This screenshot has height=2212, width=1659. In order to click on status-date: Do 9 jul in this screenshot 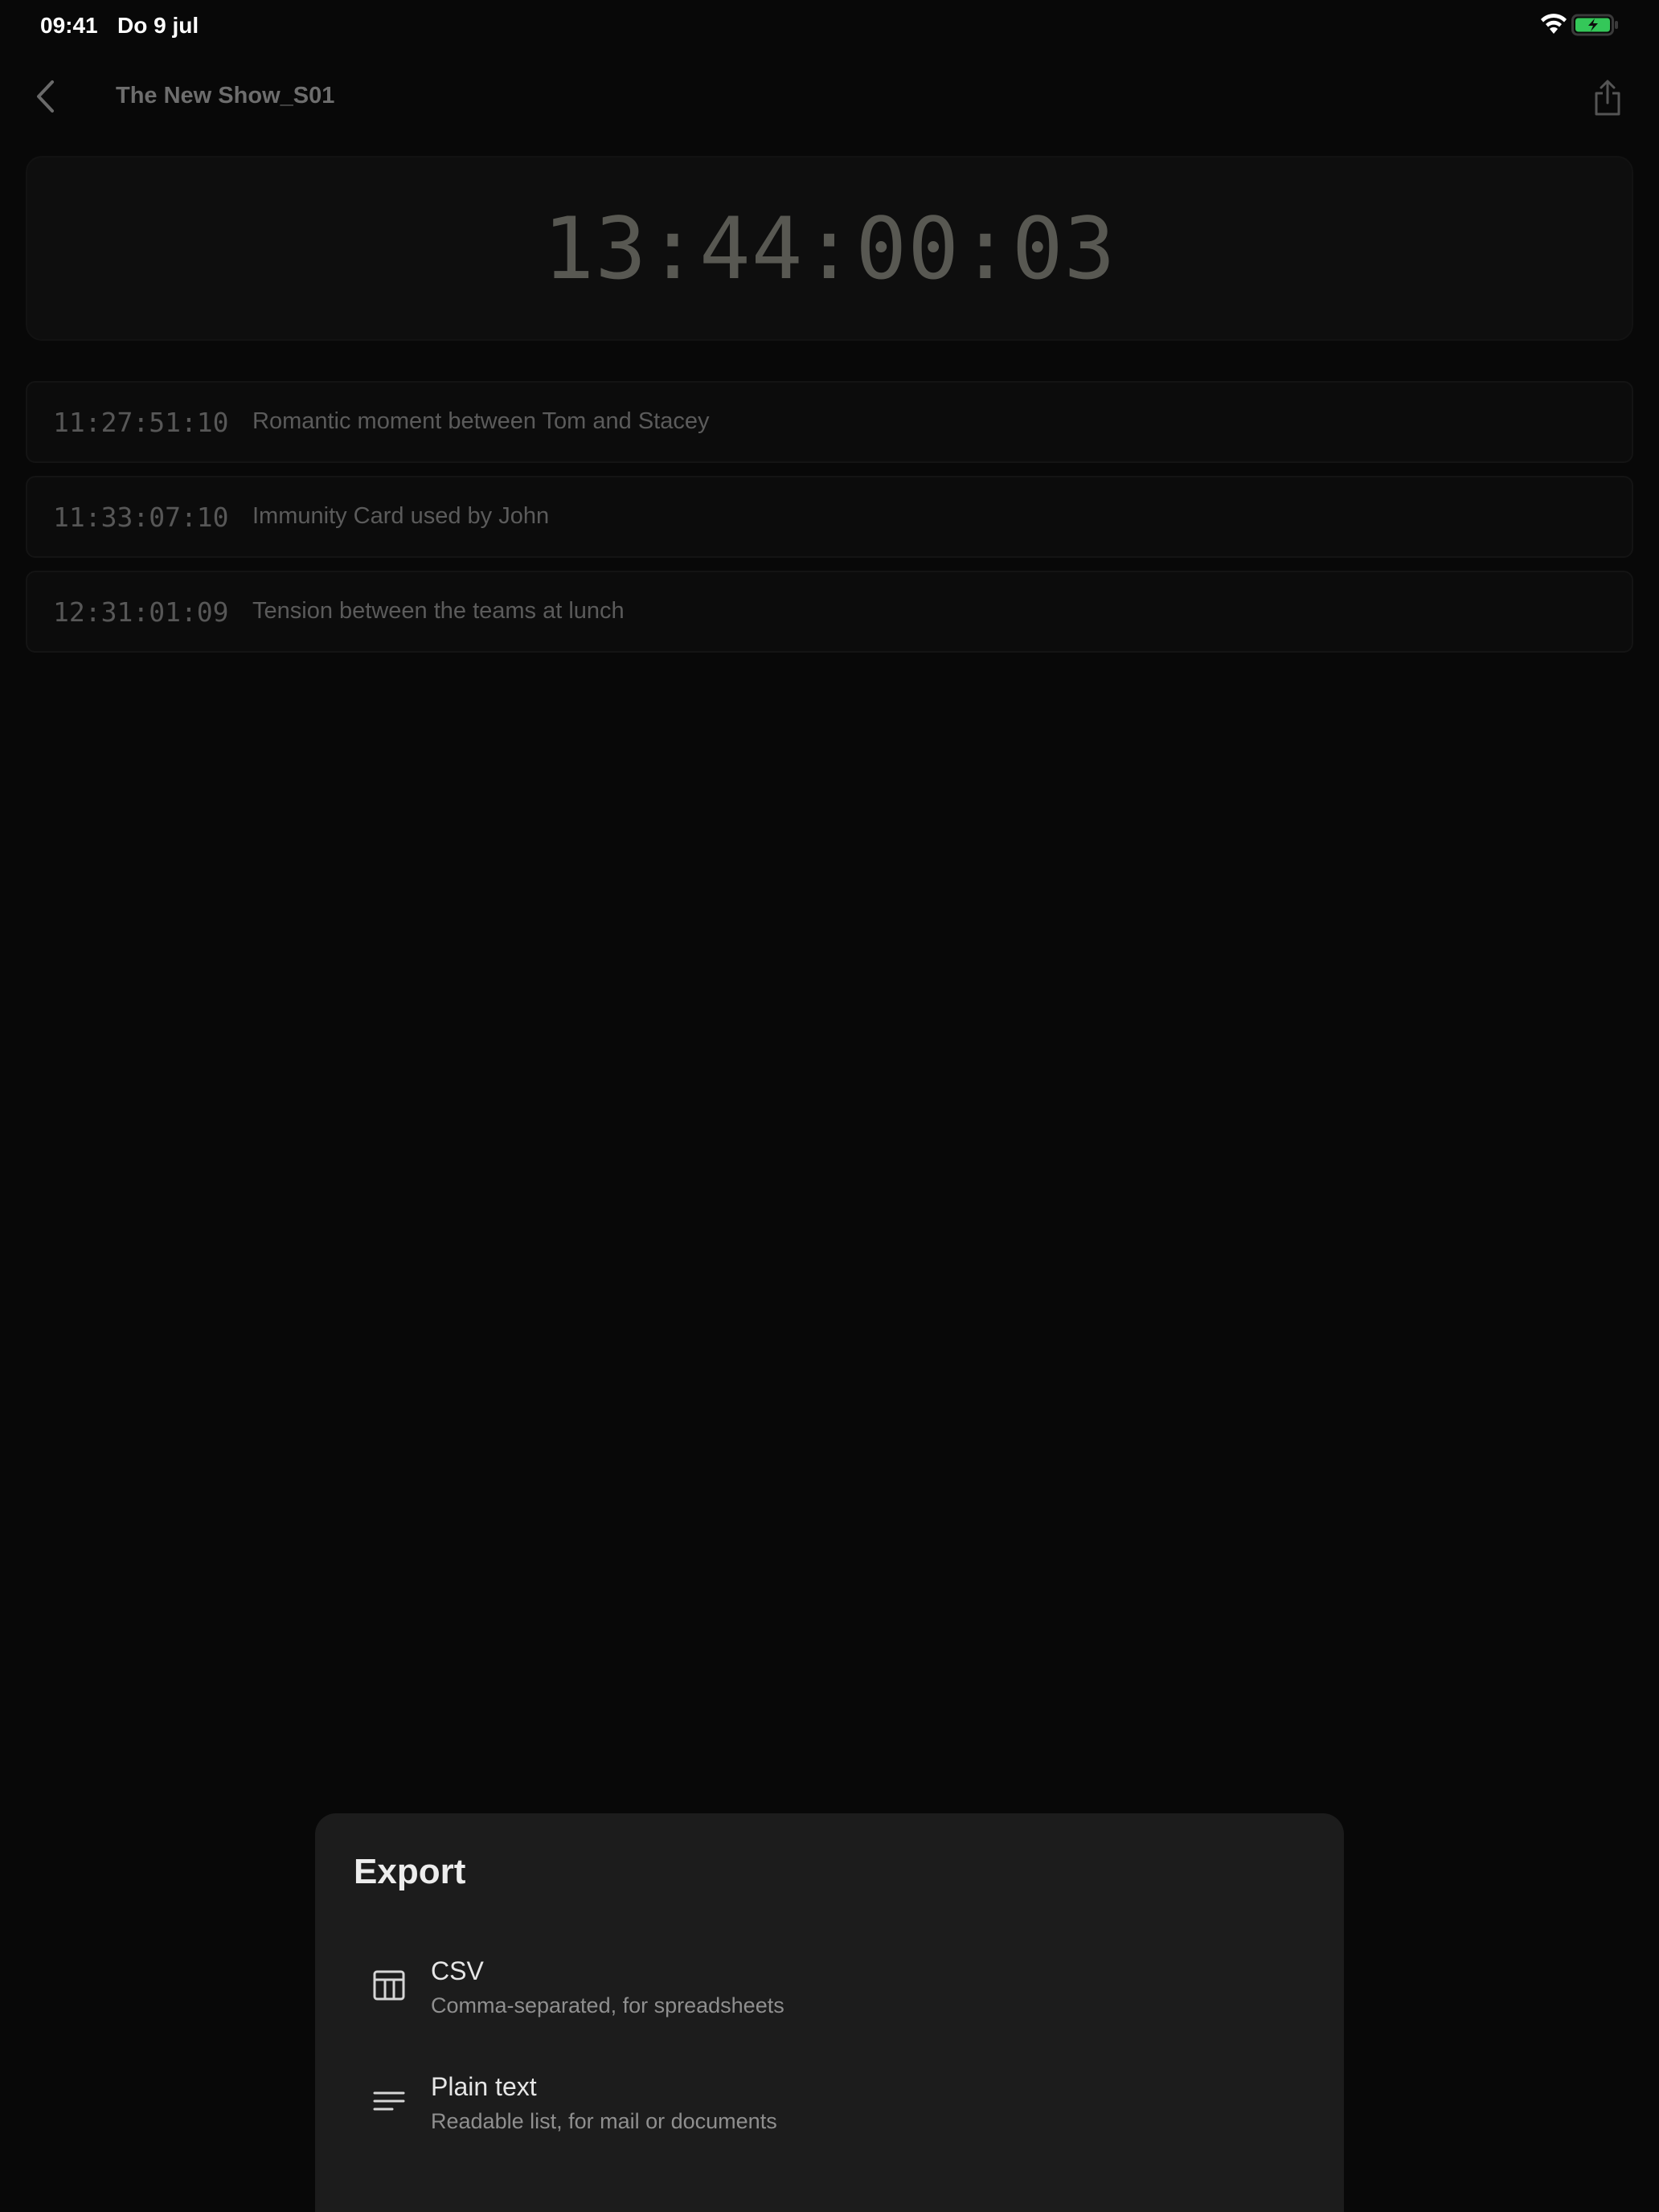, I will do `click(158, 25)`.